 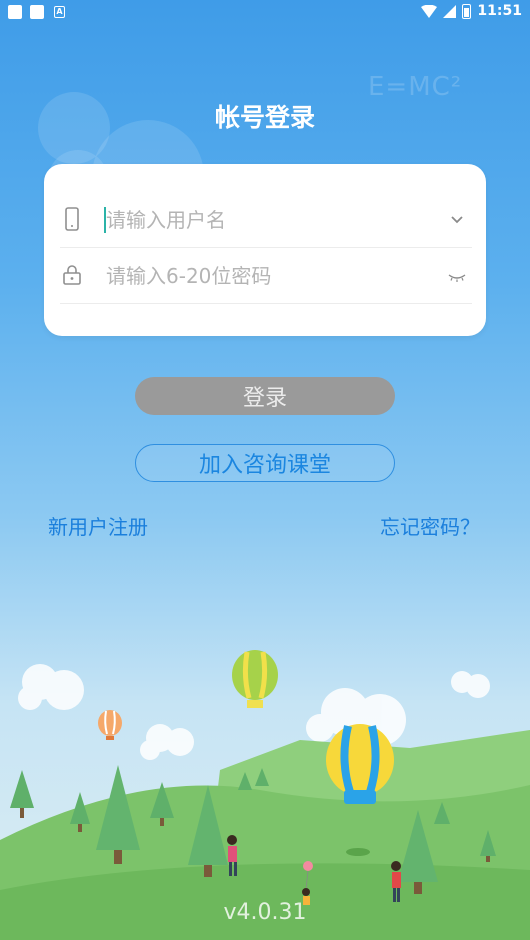 I want to click on phone-icon, so click(x=72, y=219).